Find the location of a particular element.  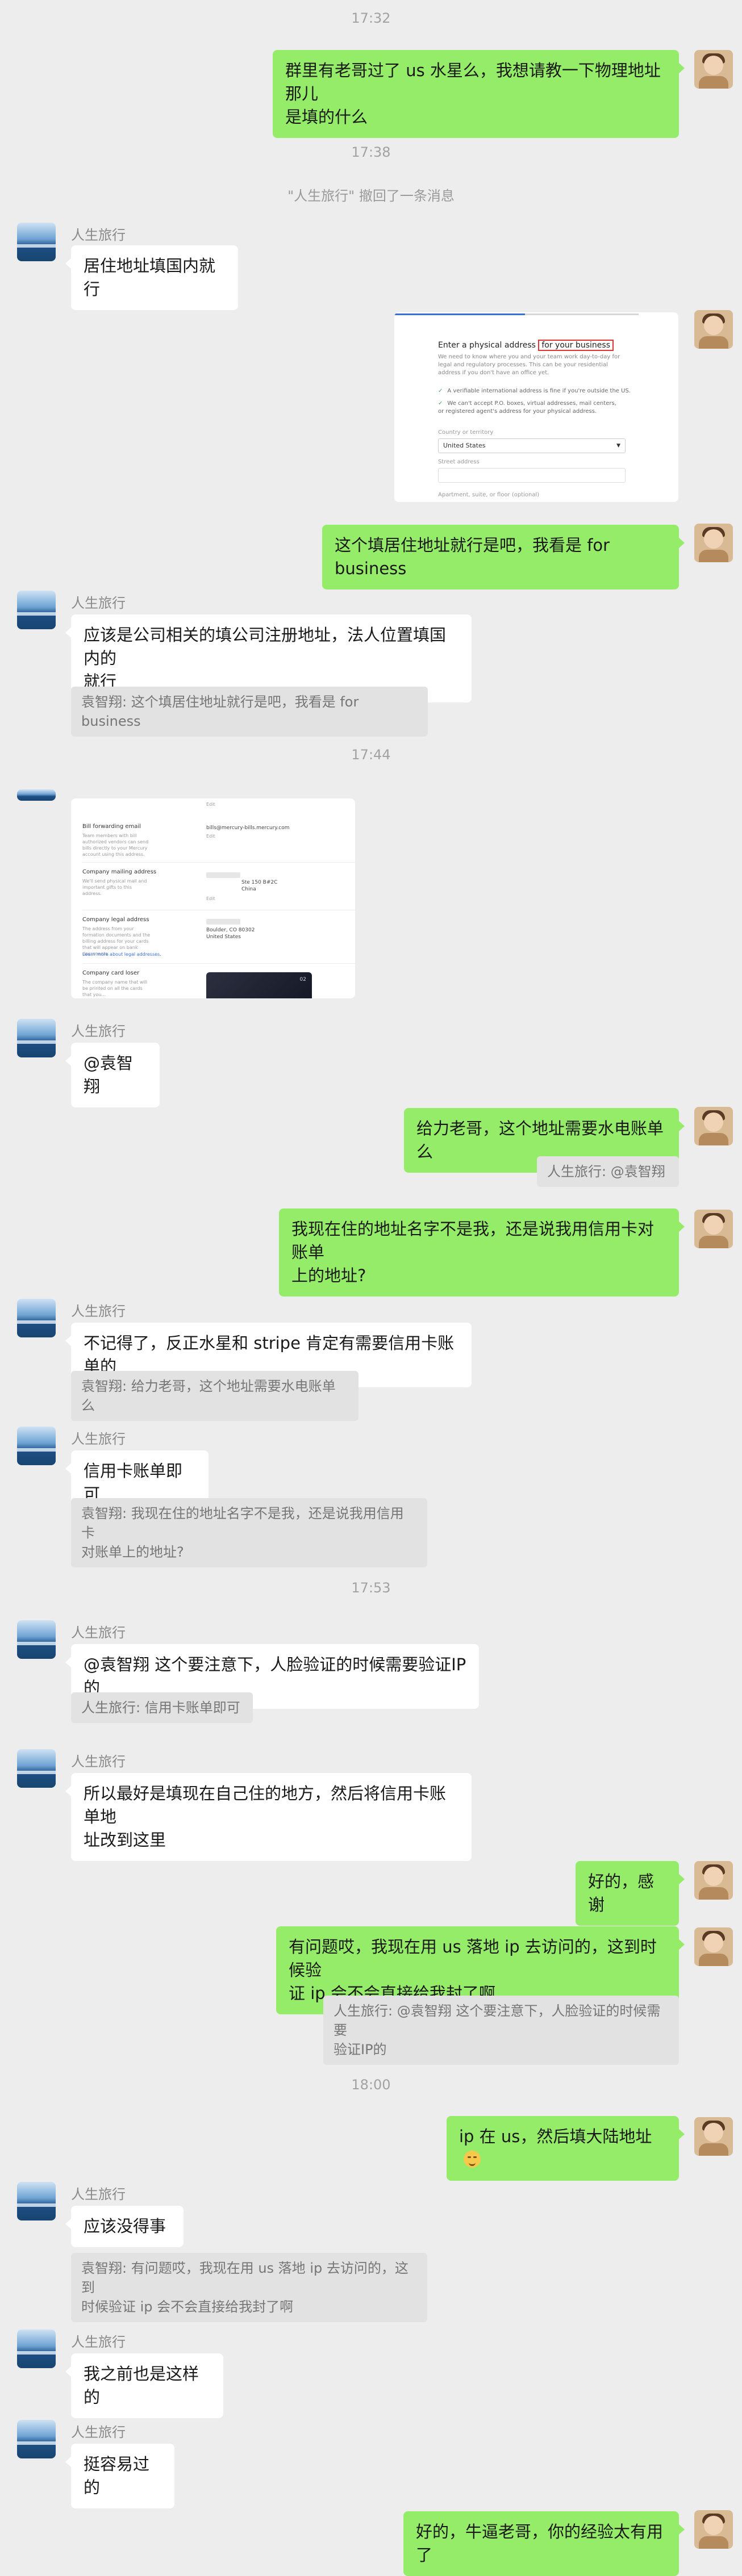

recall-notice: "人生旅行" 撤回了一条消息 is located at coordinates (371, 196).